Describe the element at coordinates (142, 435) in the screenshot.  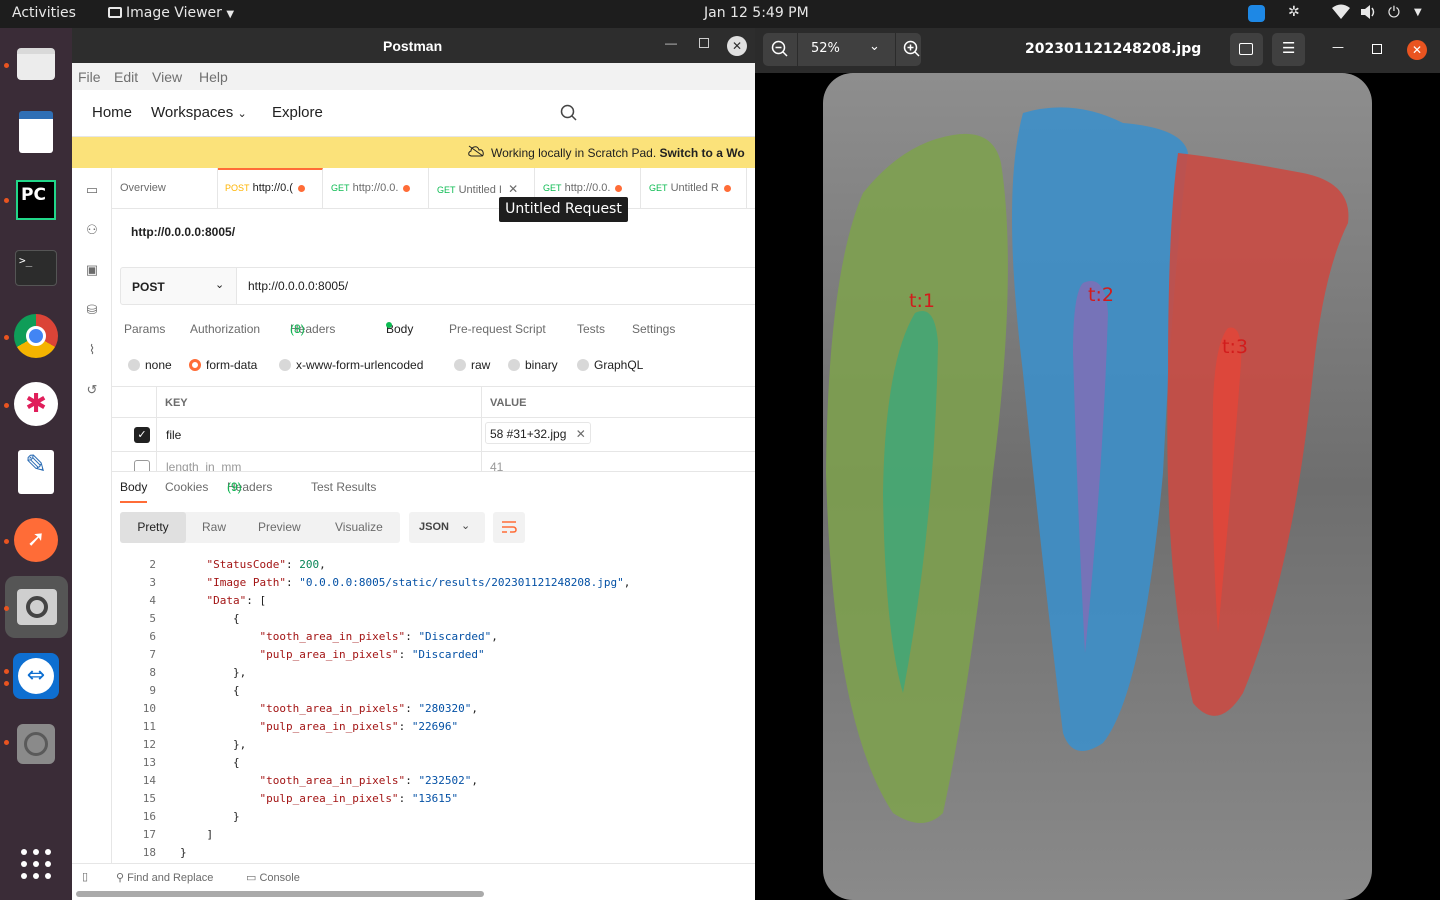
I see `row-checkbox: ✓` at that location.